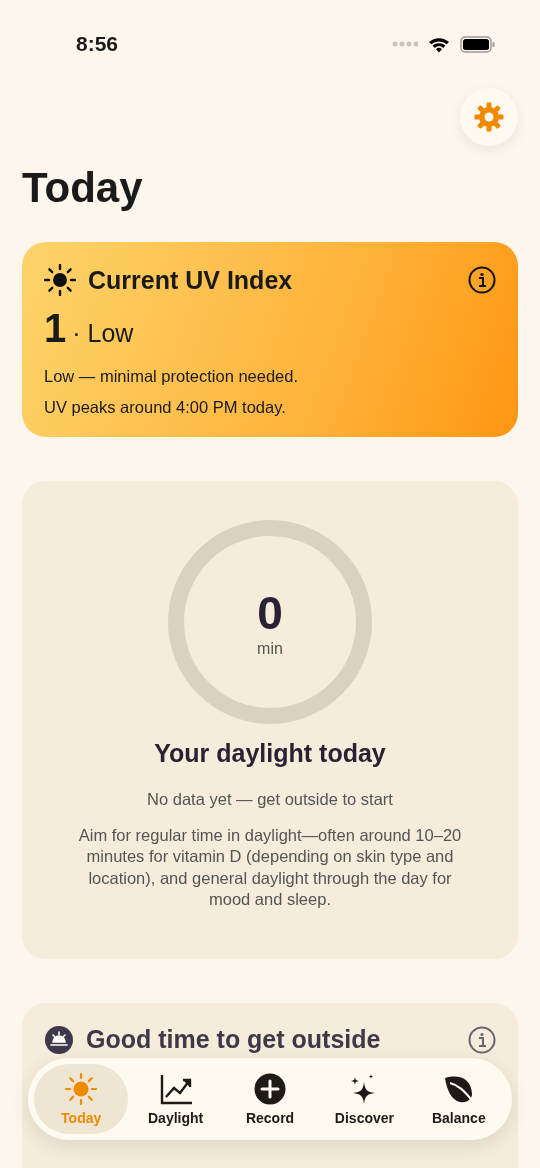 The width and height of the screenshot is (540, 1168). What do you see at coordinates (165, 407) in the screenshot?
I see `uv-description: UV peaks around 4:00 PM today.` at bounding box center [165, 407].